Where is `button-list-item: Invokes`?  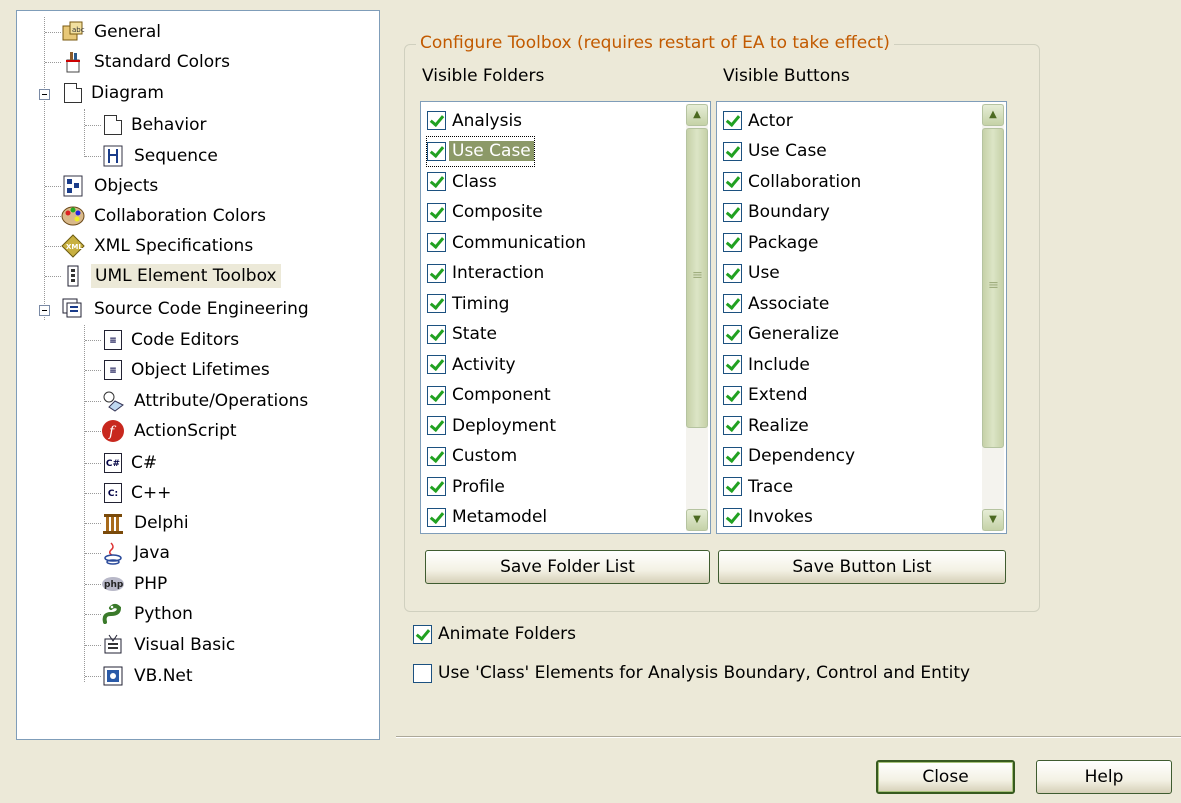 button-list-item: Invokes is located at coordinates (769, 517).